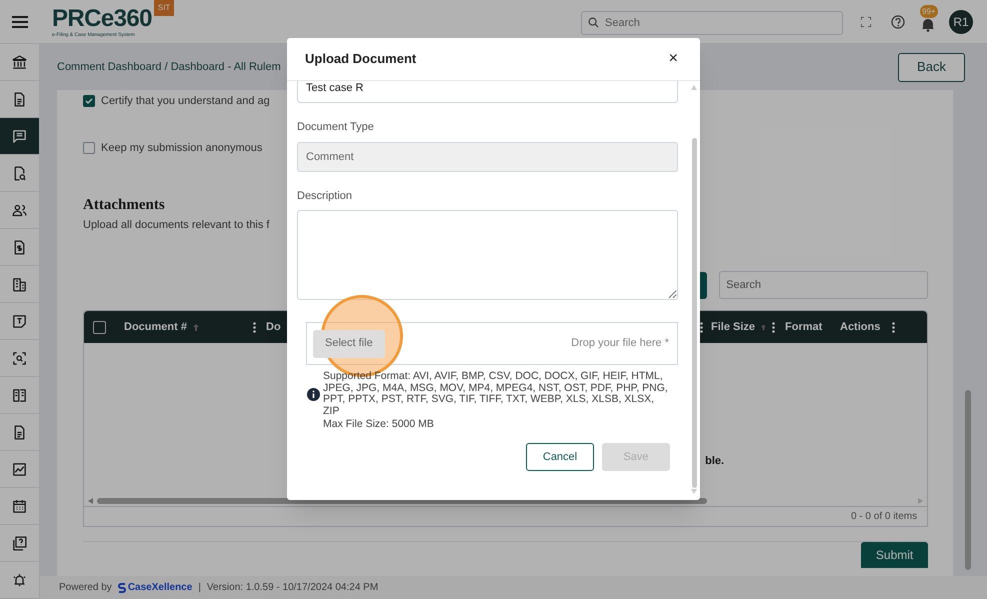 Image resolution: width=987 pixels, height=599 pixels. What do you see at coordinates (860, 327) in the screenshot?
I see `column-header: Actions` at bounding box center [860, 327].